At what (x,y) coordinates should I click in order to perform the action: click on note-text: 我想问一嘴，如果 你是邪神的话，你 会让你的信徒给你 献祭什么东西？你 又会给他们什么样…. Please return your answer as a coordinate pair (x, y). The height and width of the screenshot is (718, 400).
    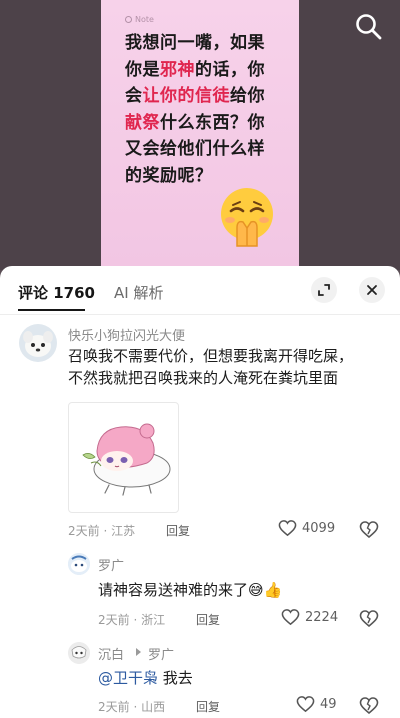
    Looking at the image, I should click on (205, 109).